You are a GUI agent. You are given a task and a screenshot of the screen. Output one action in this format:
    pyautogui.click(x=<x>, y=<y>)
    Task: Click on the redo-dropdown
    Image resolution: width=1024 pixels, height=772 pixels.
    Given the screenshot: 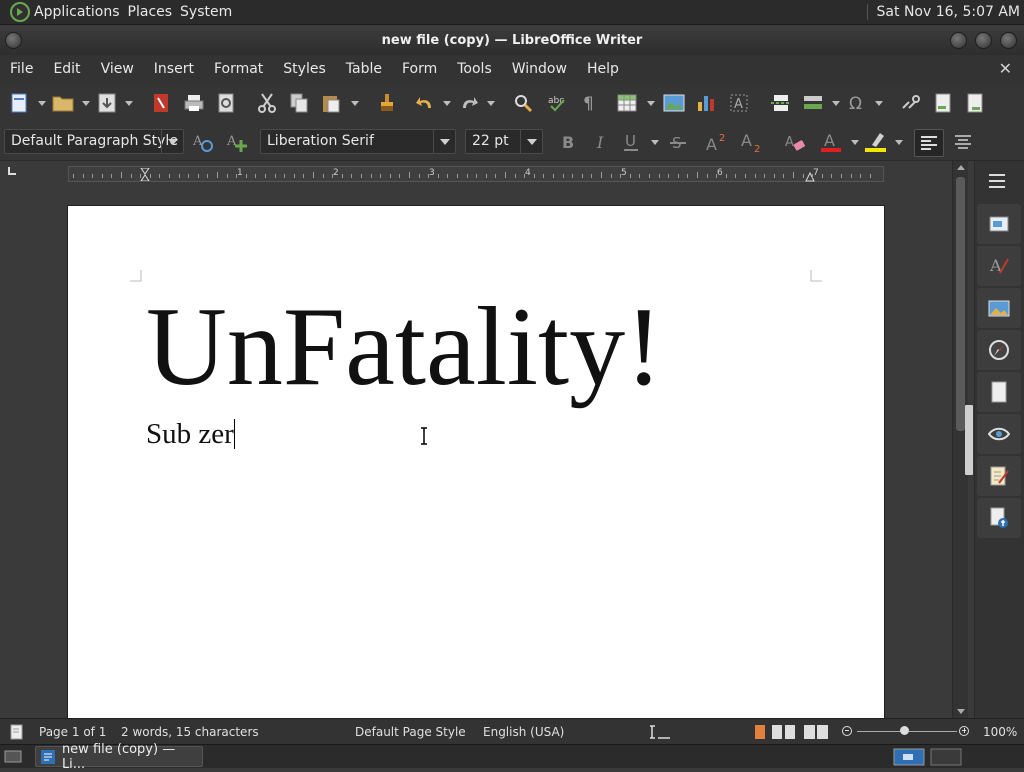 What is the action you would take?
    pyautogui.click(x=491, y=103)
    